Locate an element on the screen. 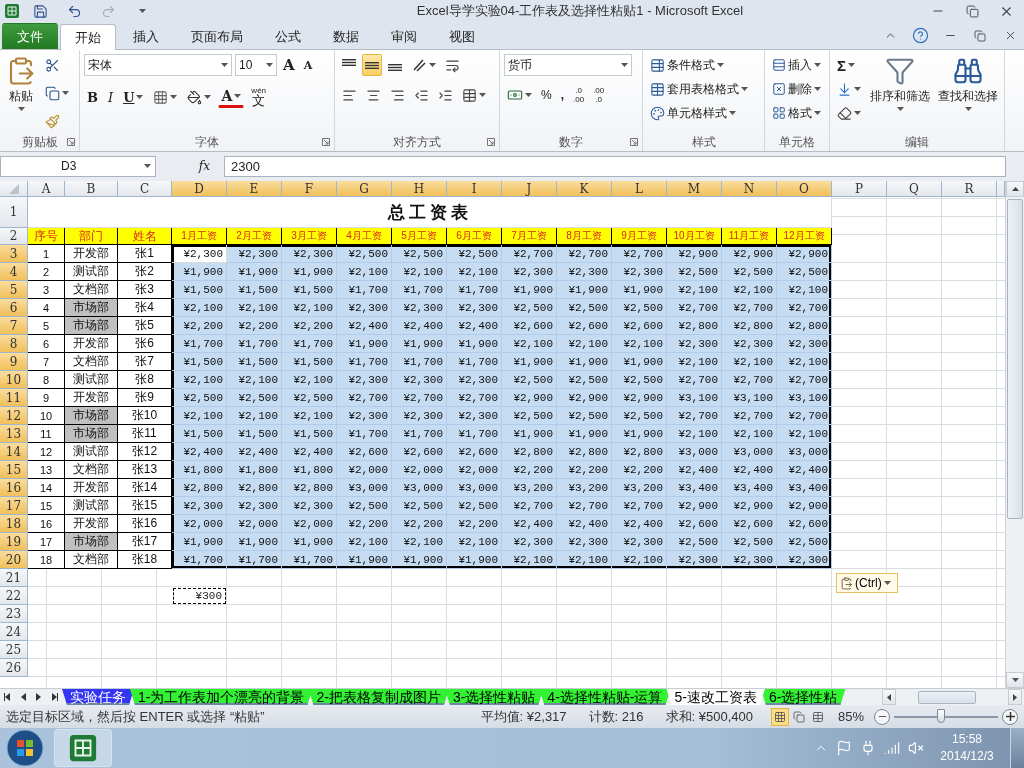  percent-button: % is located at coordinates (546, 95).